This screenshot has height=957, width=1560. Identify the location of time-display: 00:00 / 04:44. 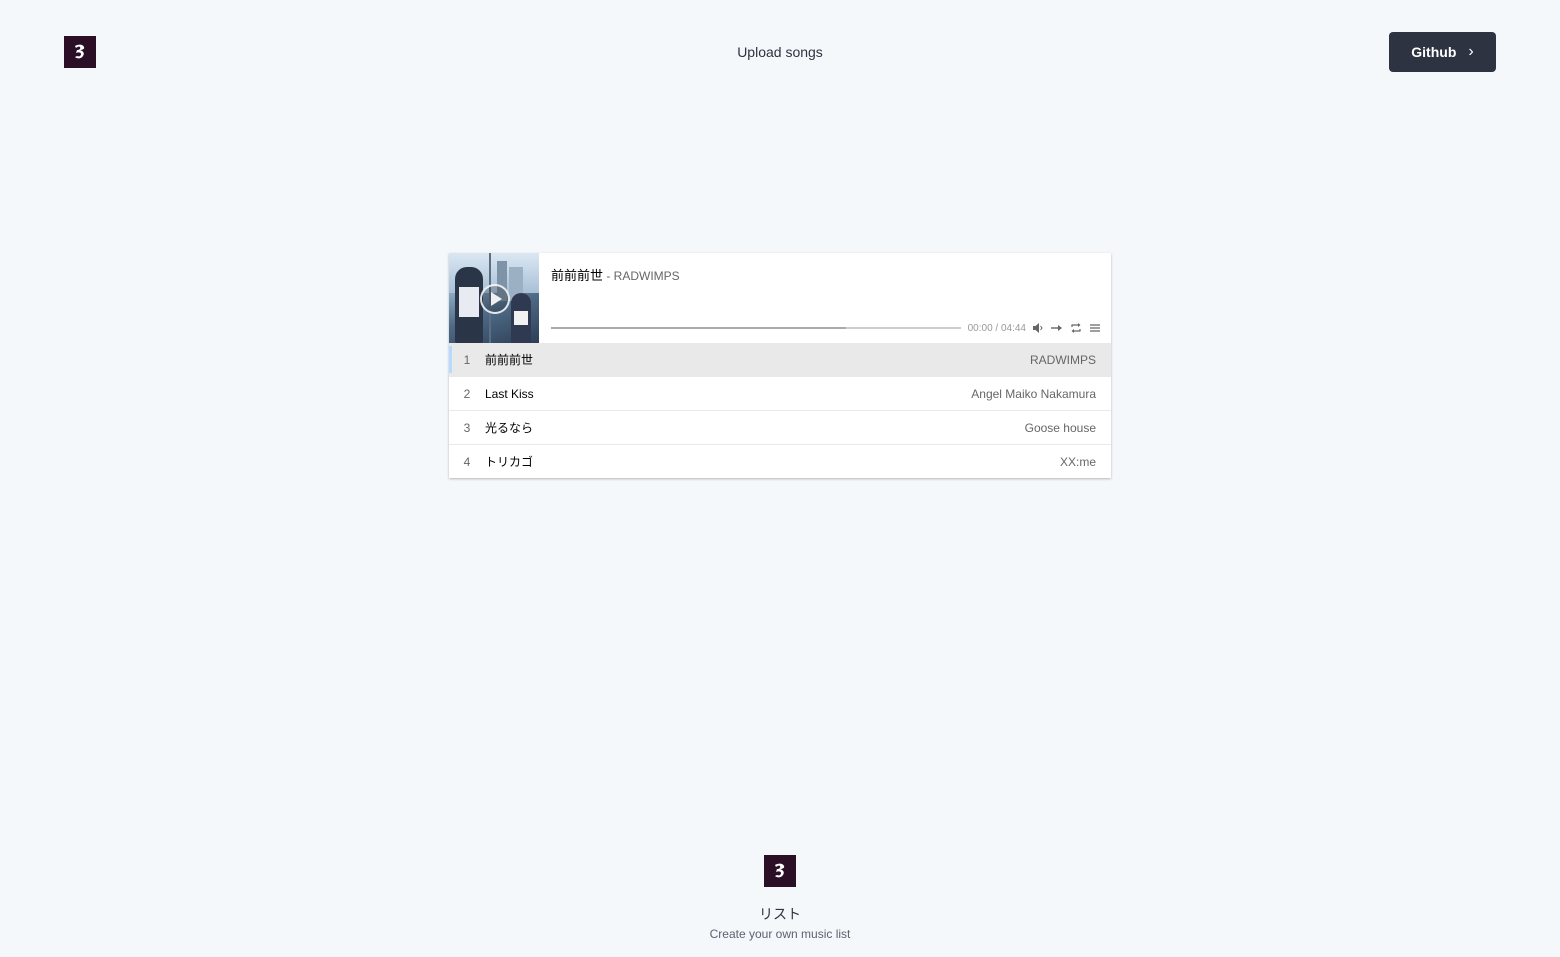
(996, 328).